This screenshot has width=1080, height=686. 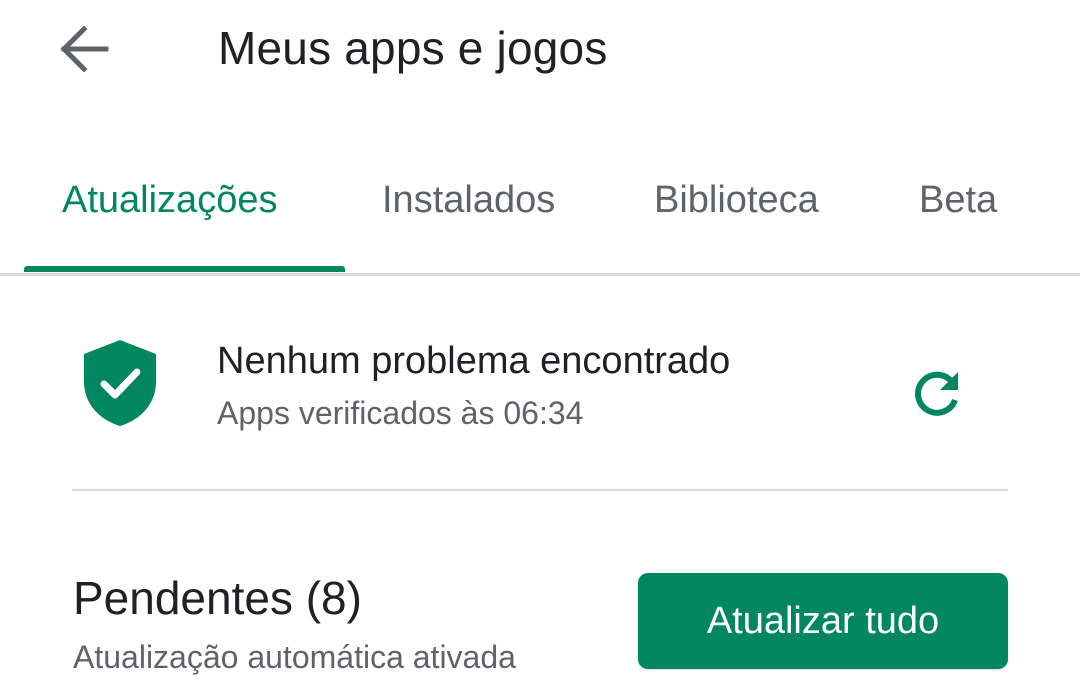 What do you see at coordinates (400, 413) in the screenshot?
I see `protect-last-scan: Apps verificados às 06:34` at bounding box center [400, 413].